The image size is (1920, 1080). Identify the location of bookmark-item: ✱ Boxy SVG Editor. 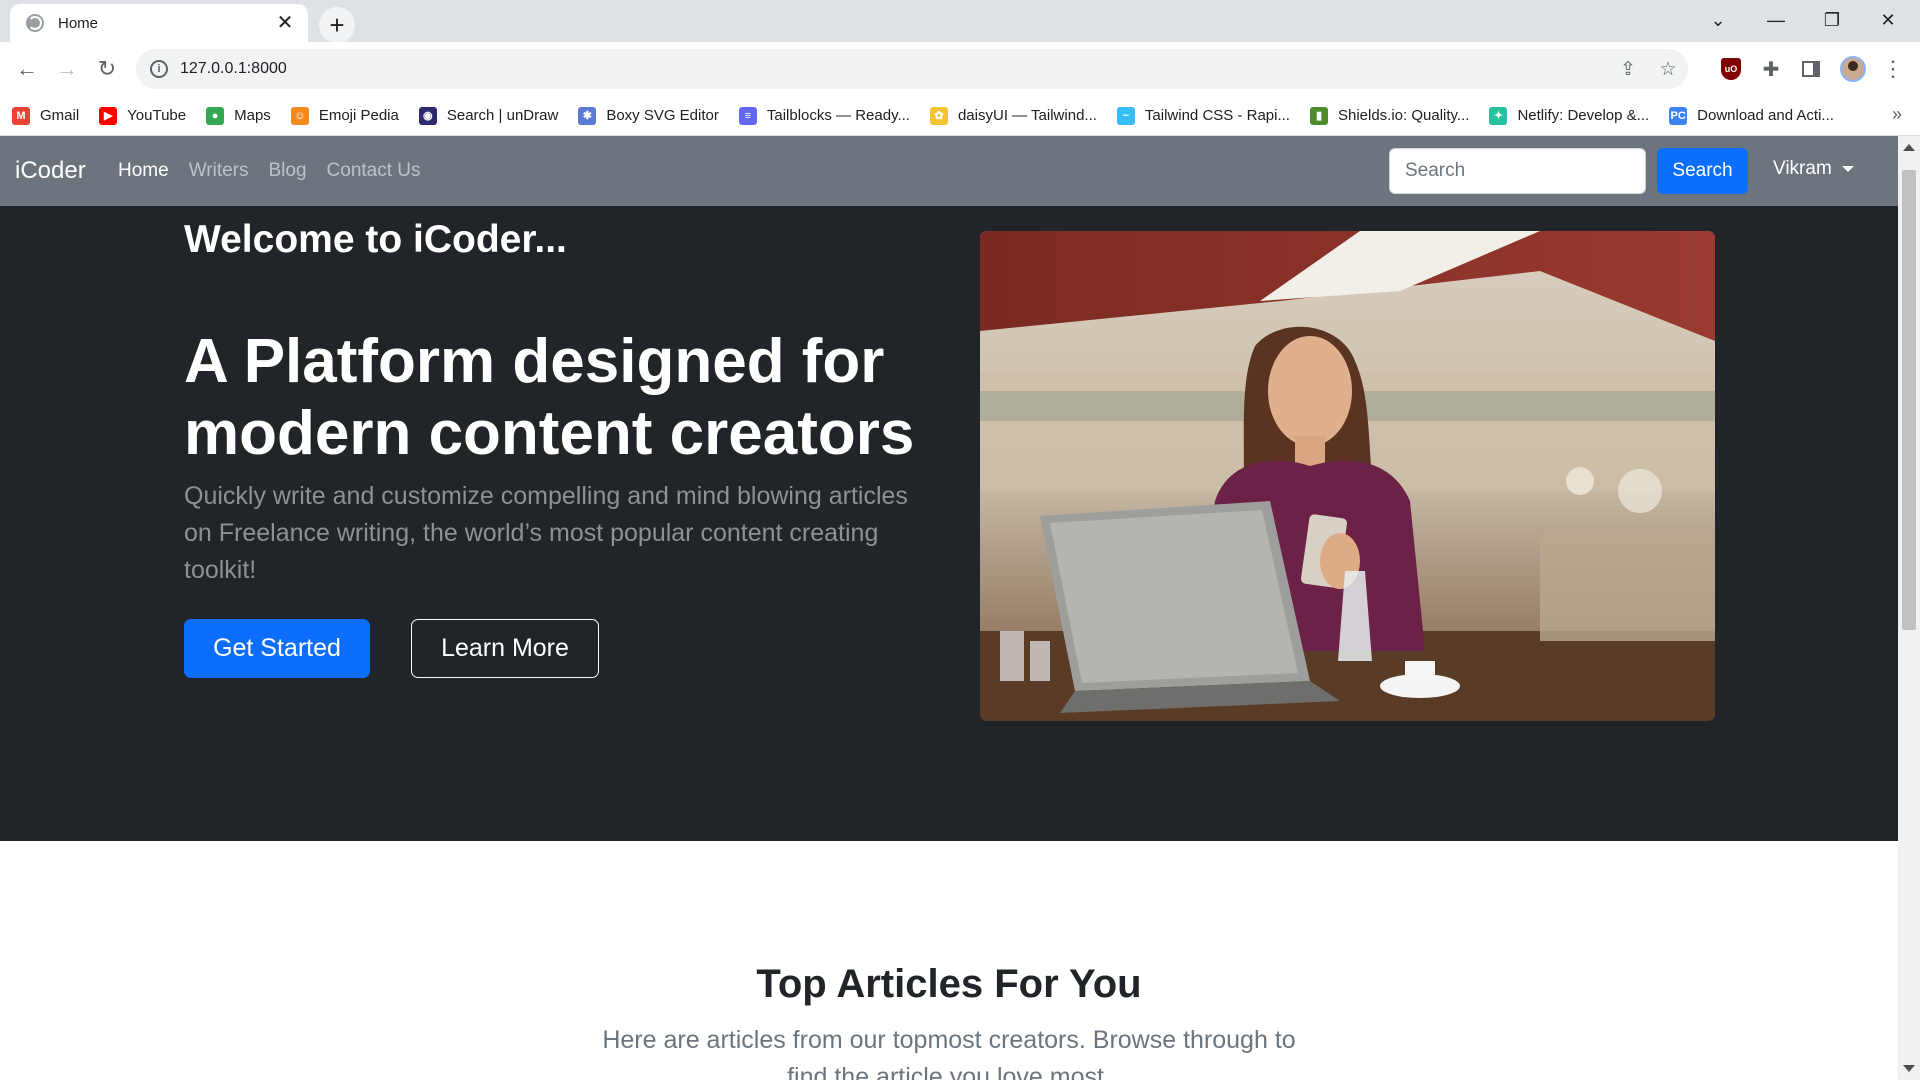
(648, 115).